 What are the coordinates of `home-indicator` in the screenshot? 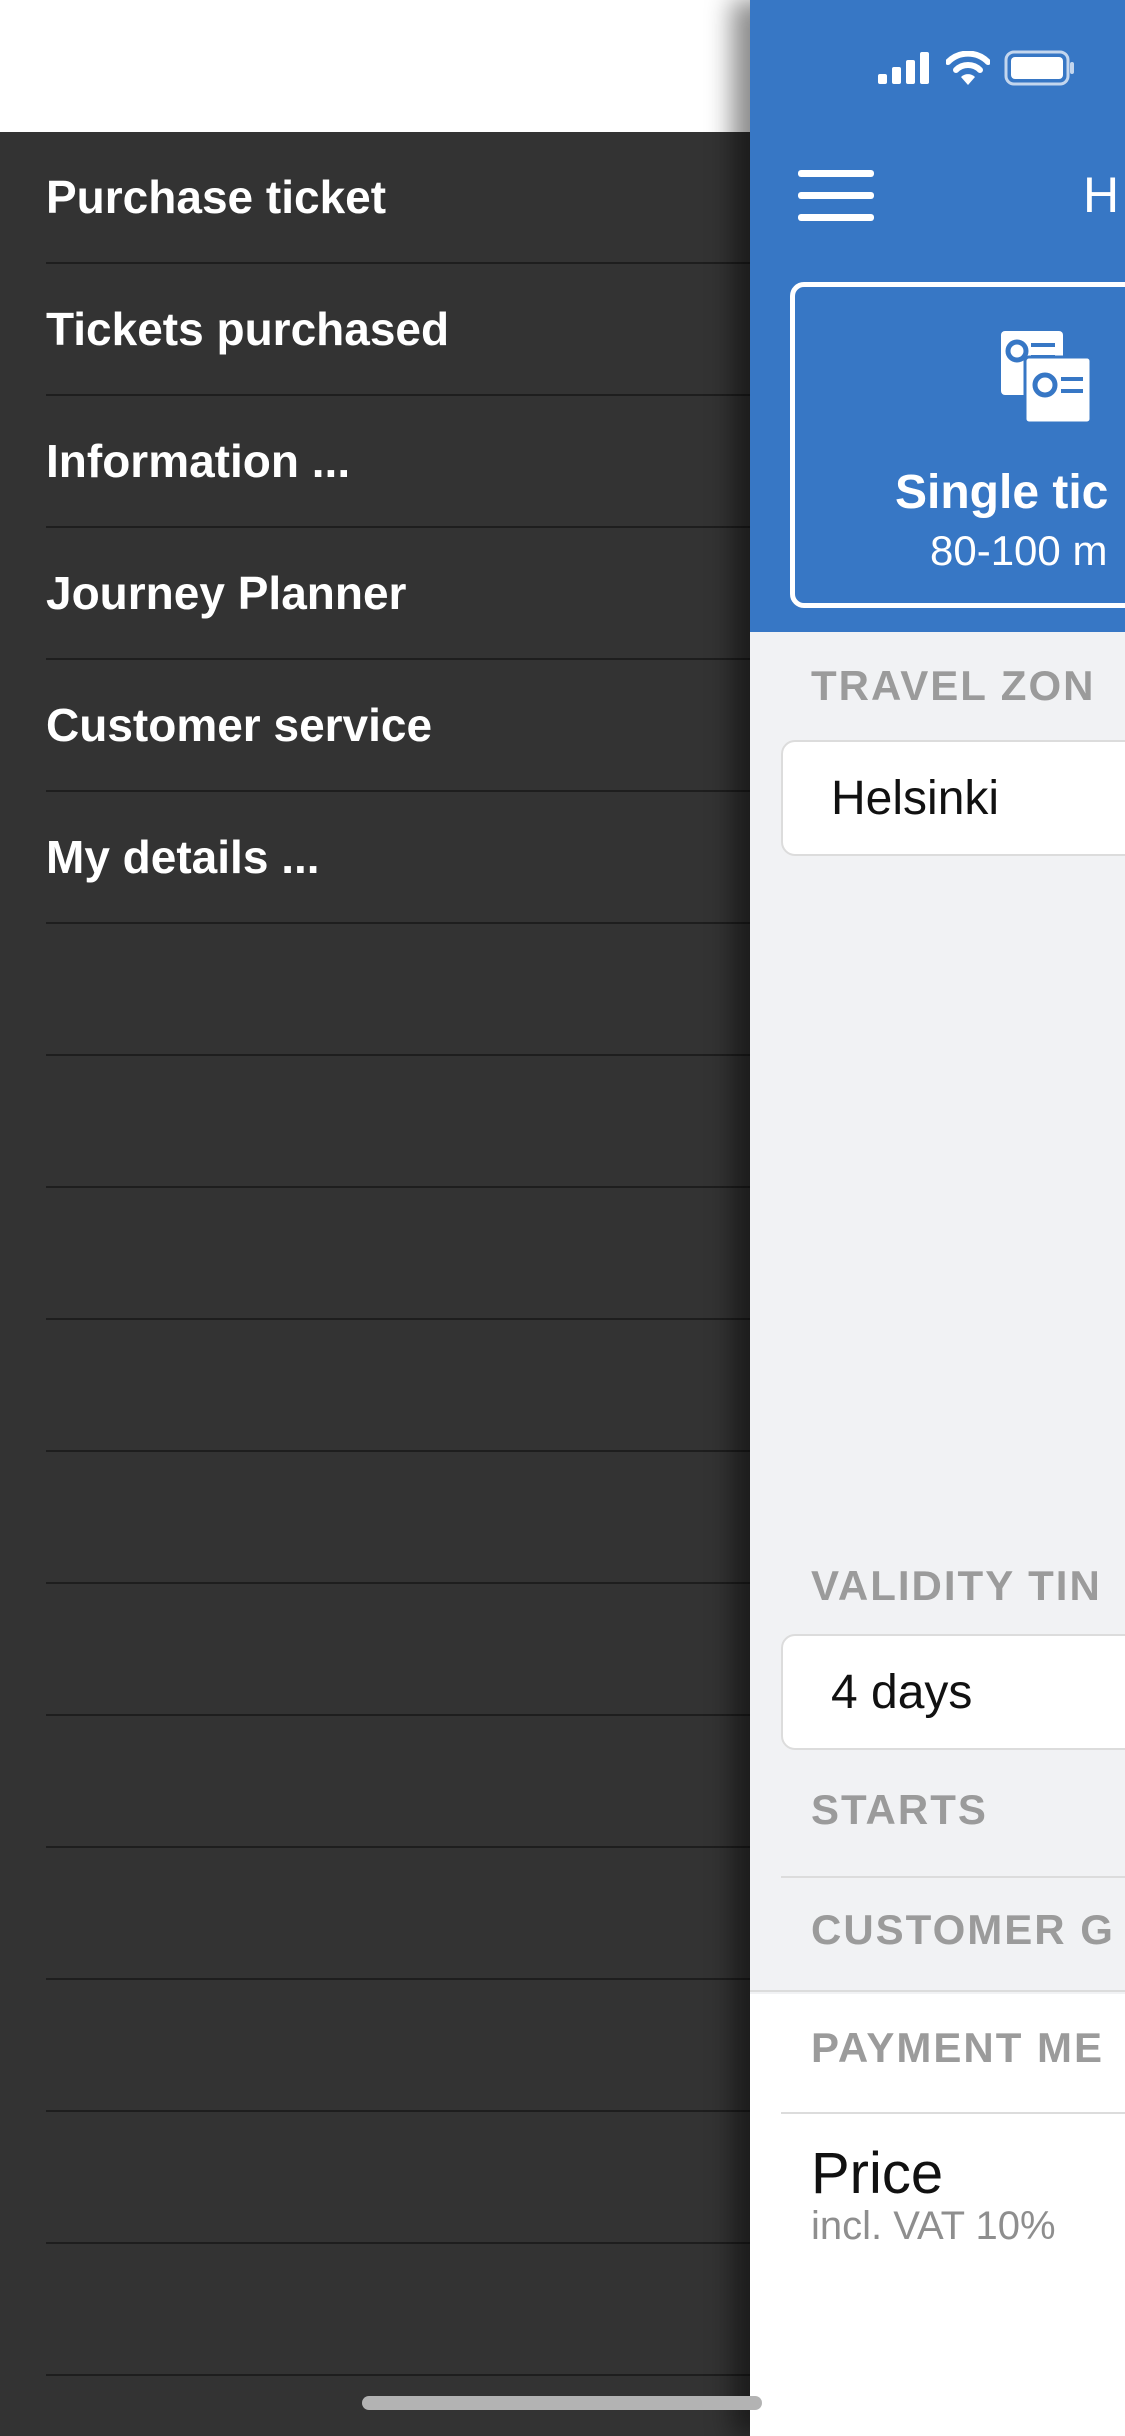 It's located at (562, 2403).